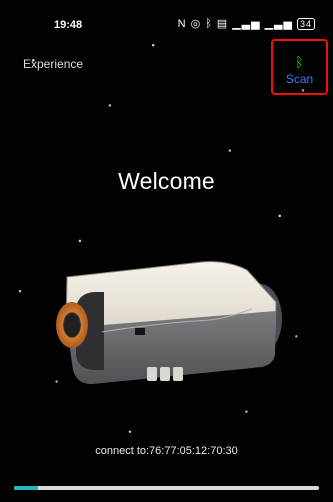 The image size is (333, 502). I want to click on scan-label: Scan, so click(299, 79).